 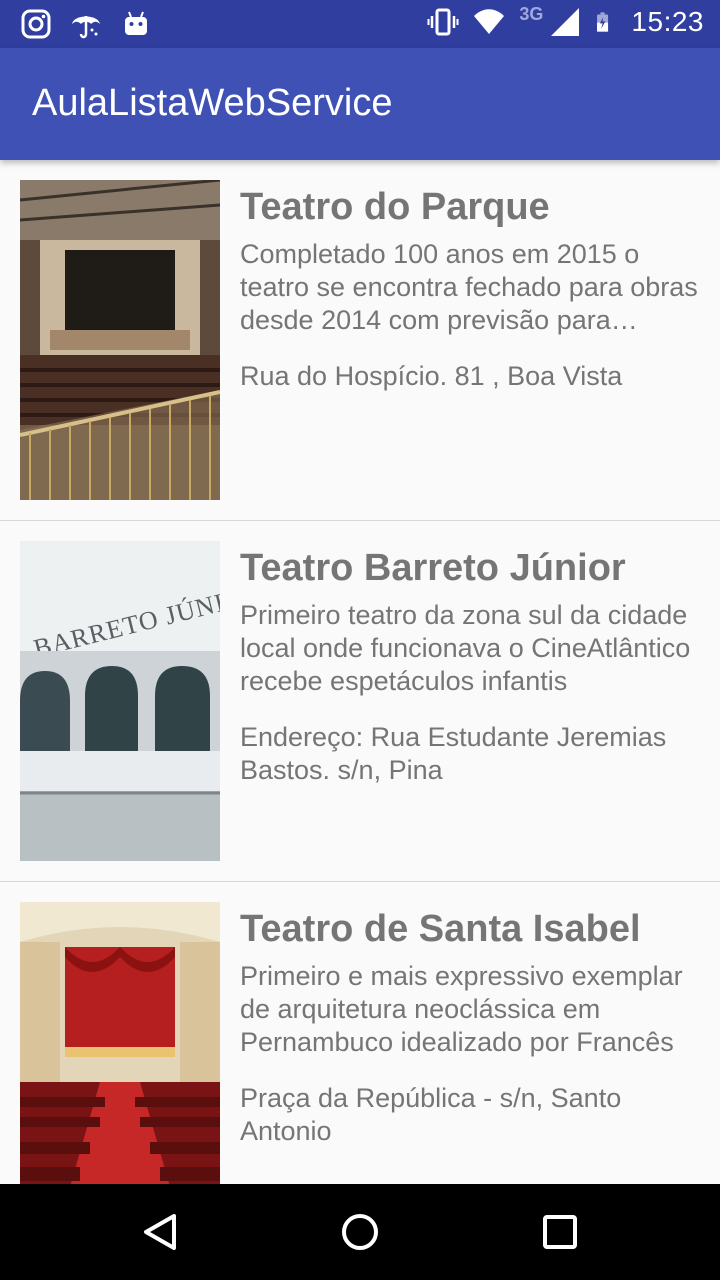 What do you see at coordinates (212, 103) in the screenshot?
I see `app-title: AulaListaWebService` at bounding box center [212, 103].